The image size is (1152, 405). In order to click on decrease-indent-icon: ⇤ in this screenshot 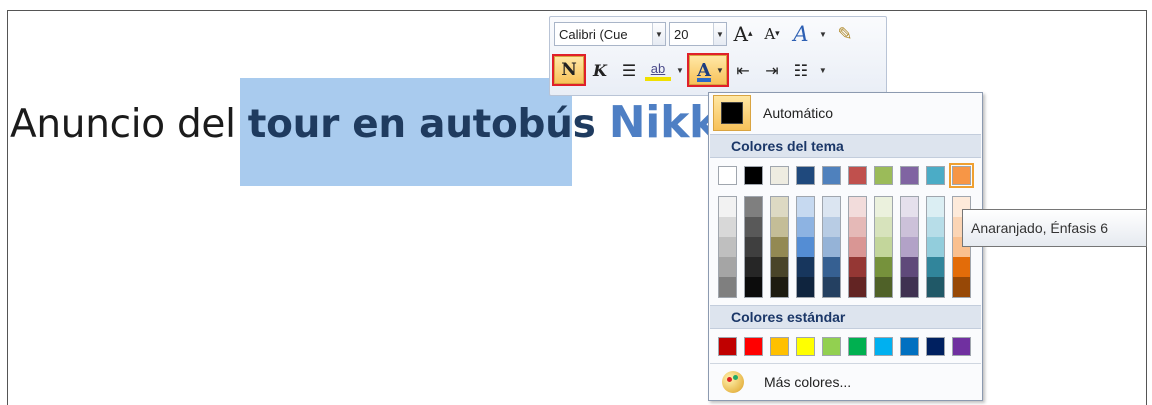, I will do `click(743, 70)`.